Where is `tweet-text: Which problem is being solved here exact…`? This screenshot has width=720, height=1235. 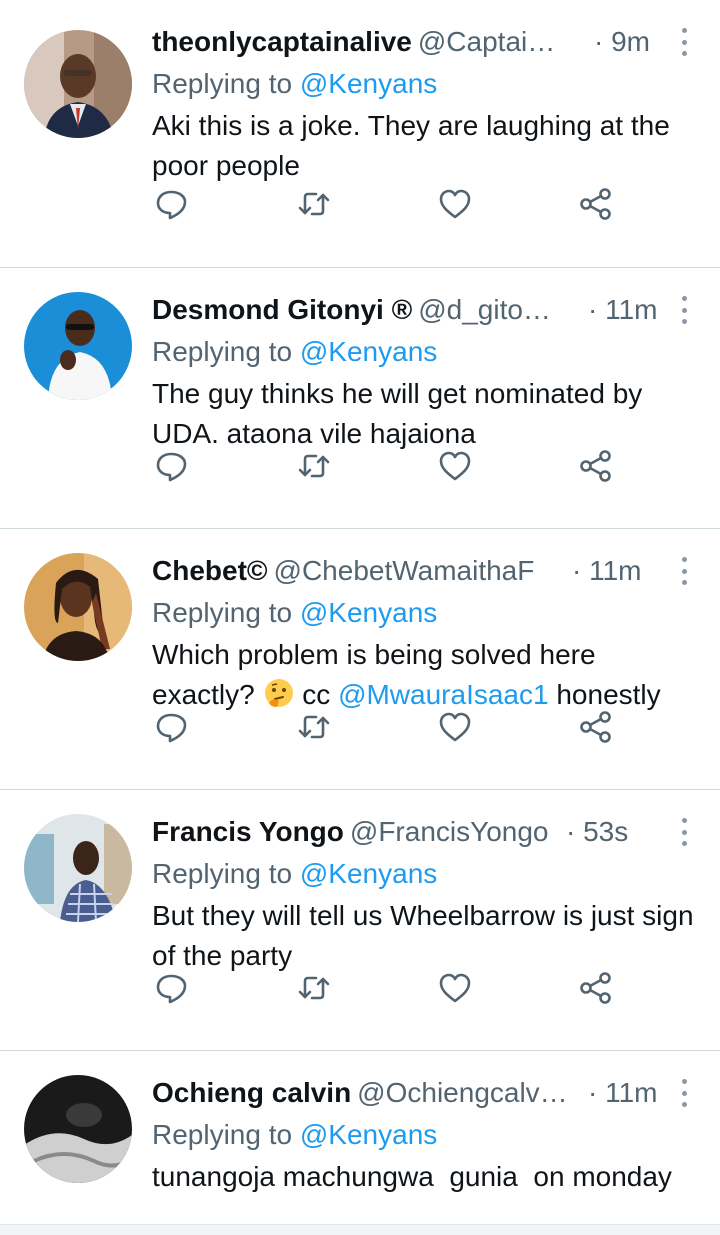
tweet-text: Which problem is being solved here exact… is located at coordinates (424, 675).